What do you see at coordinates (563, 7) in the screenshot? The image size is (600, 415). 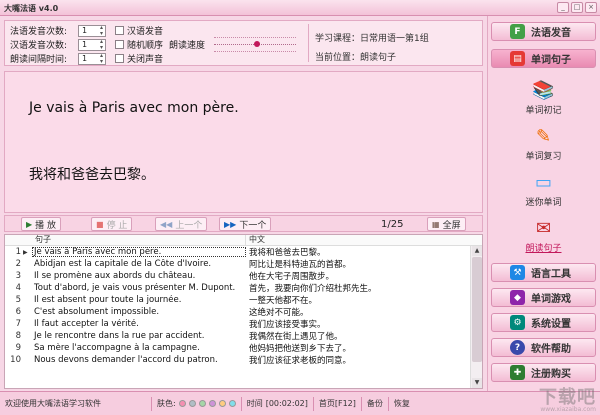 I see `minimize-button: _` at bounding box center [563, 7].